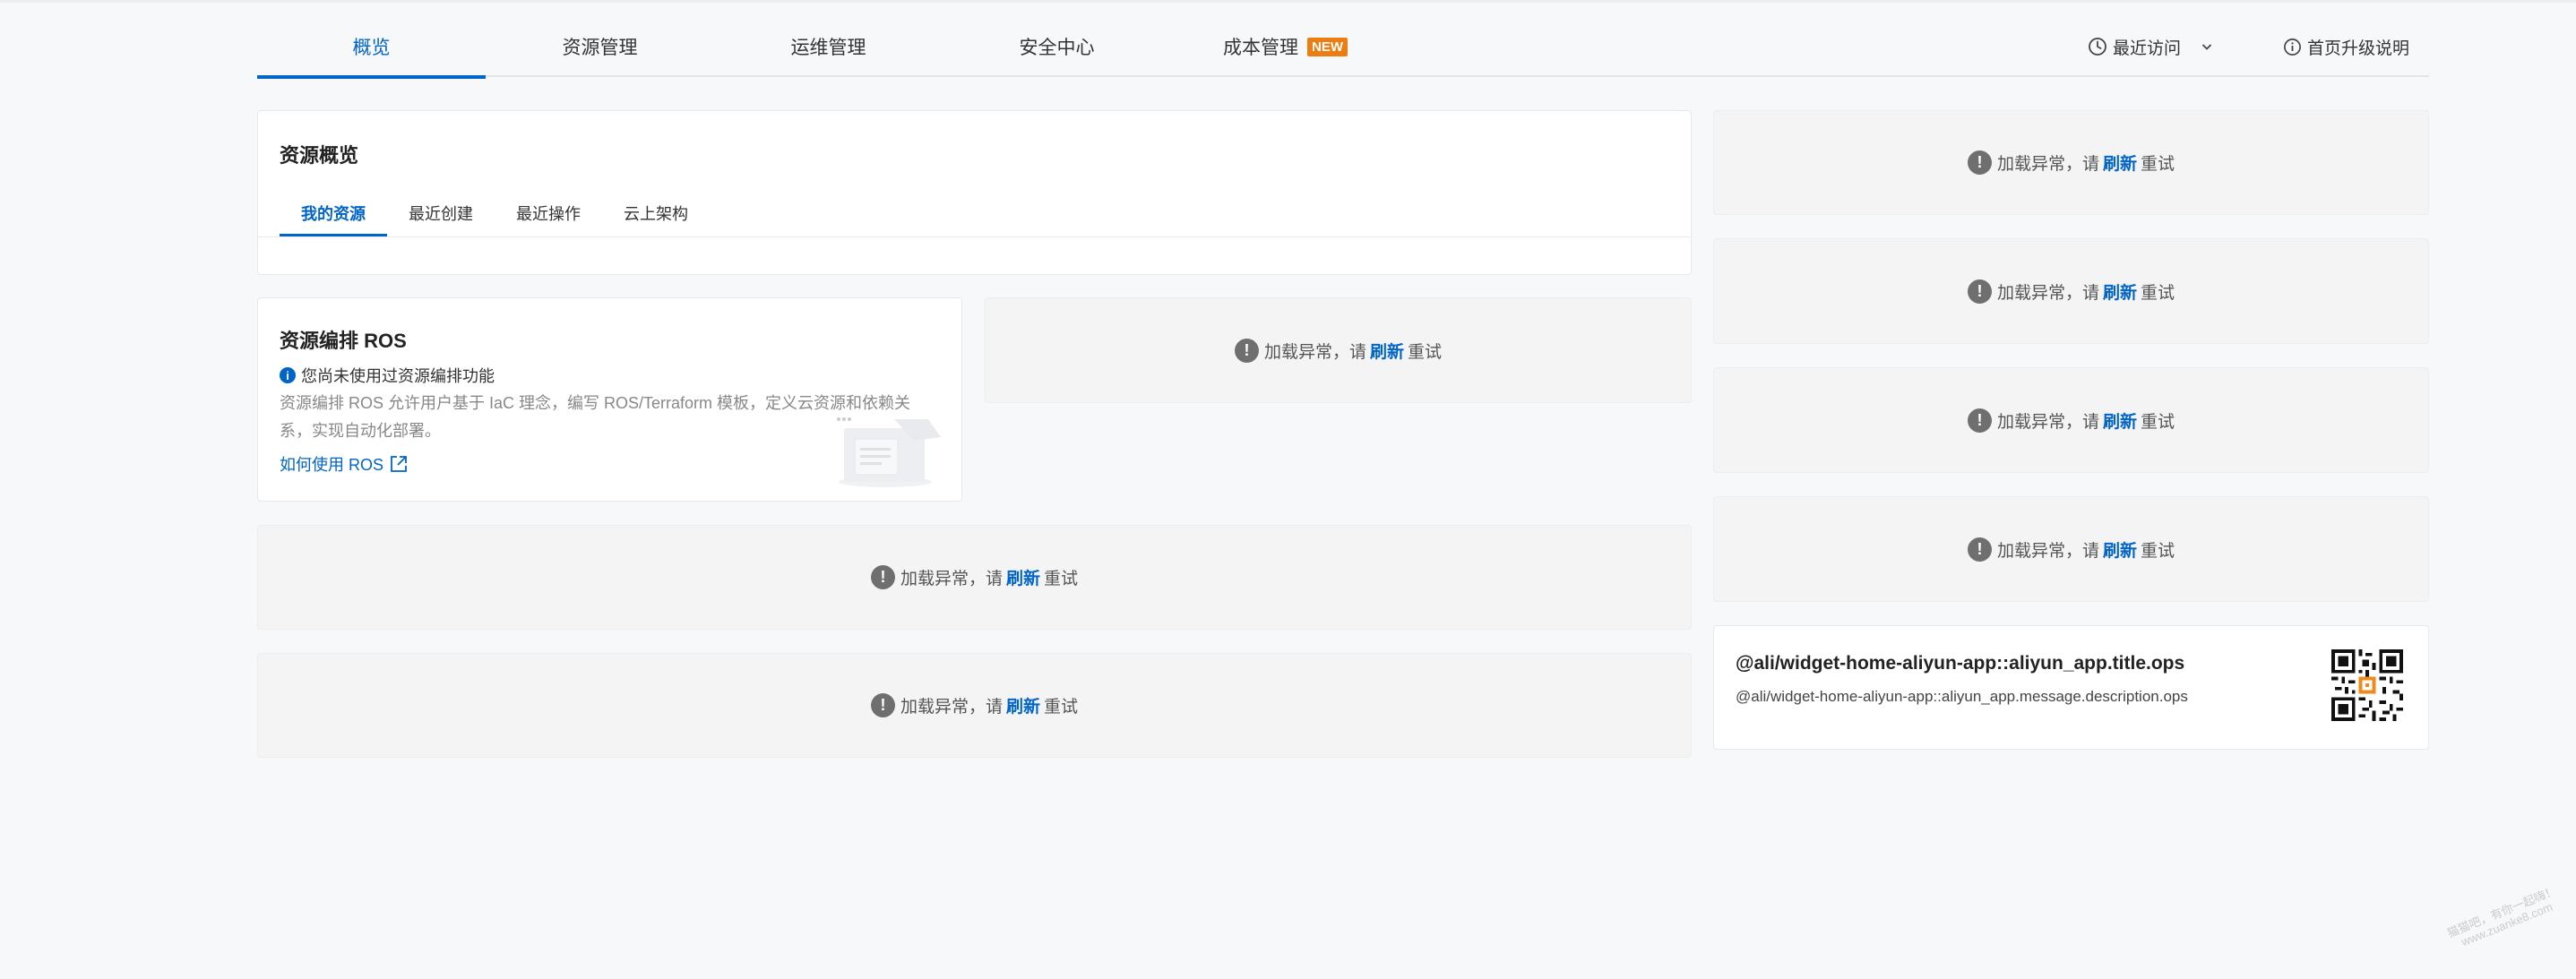 The image size is (2576, 979). I want to click on subtab-my-resources: 我的资源, so click(333, 218).